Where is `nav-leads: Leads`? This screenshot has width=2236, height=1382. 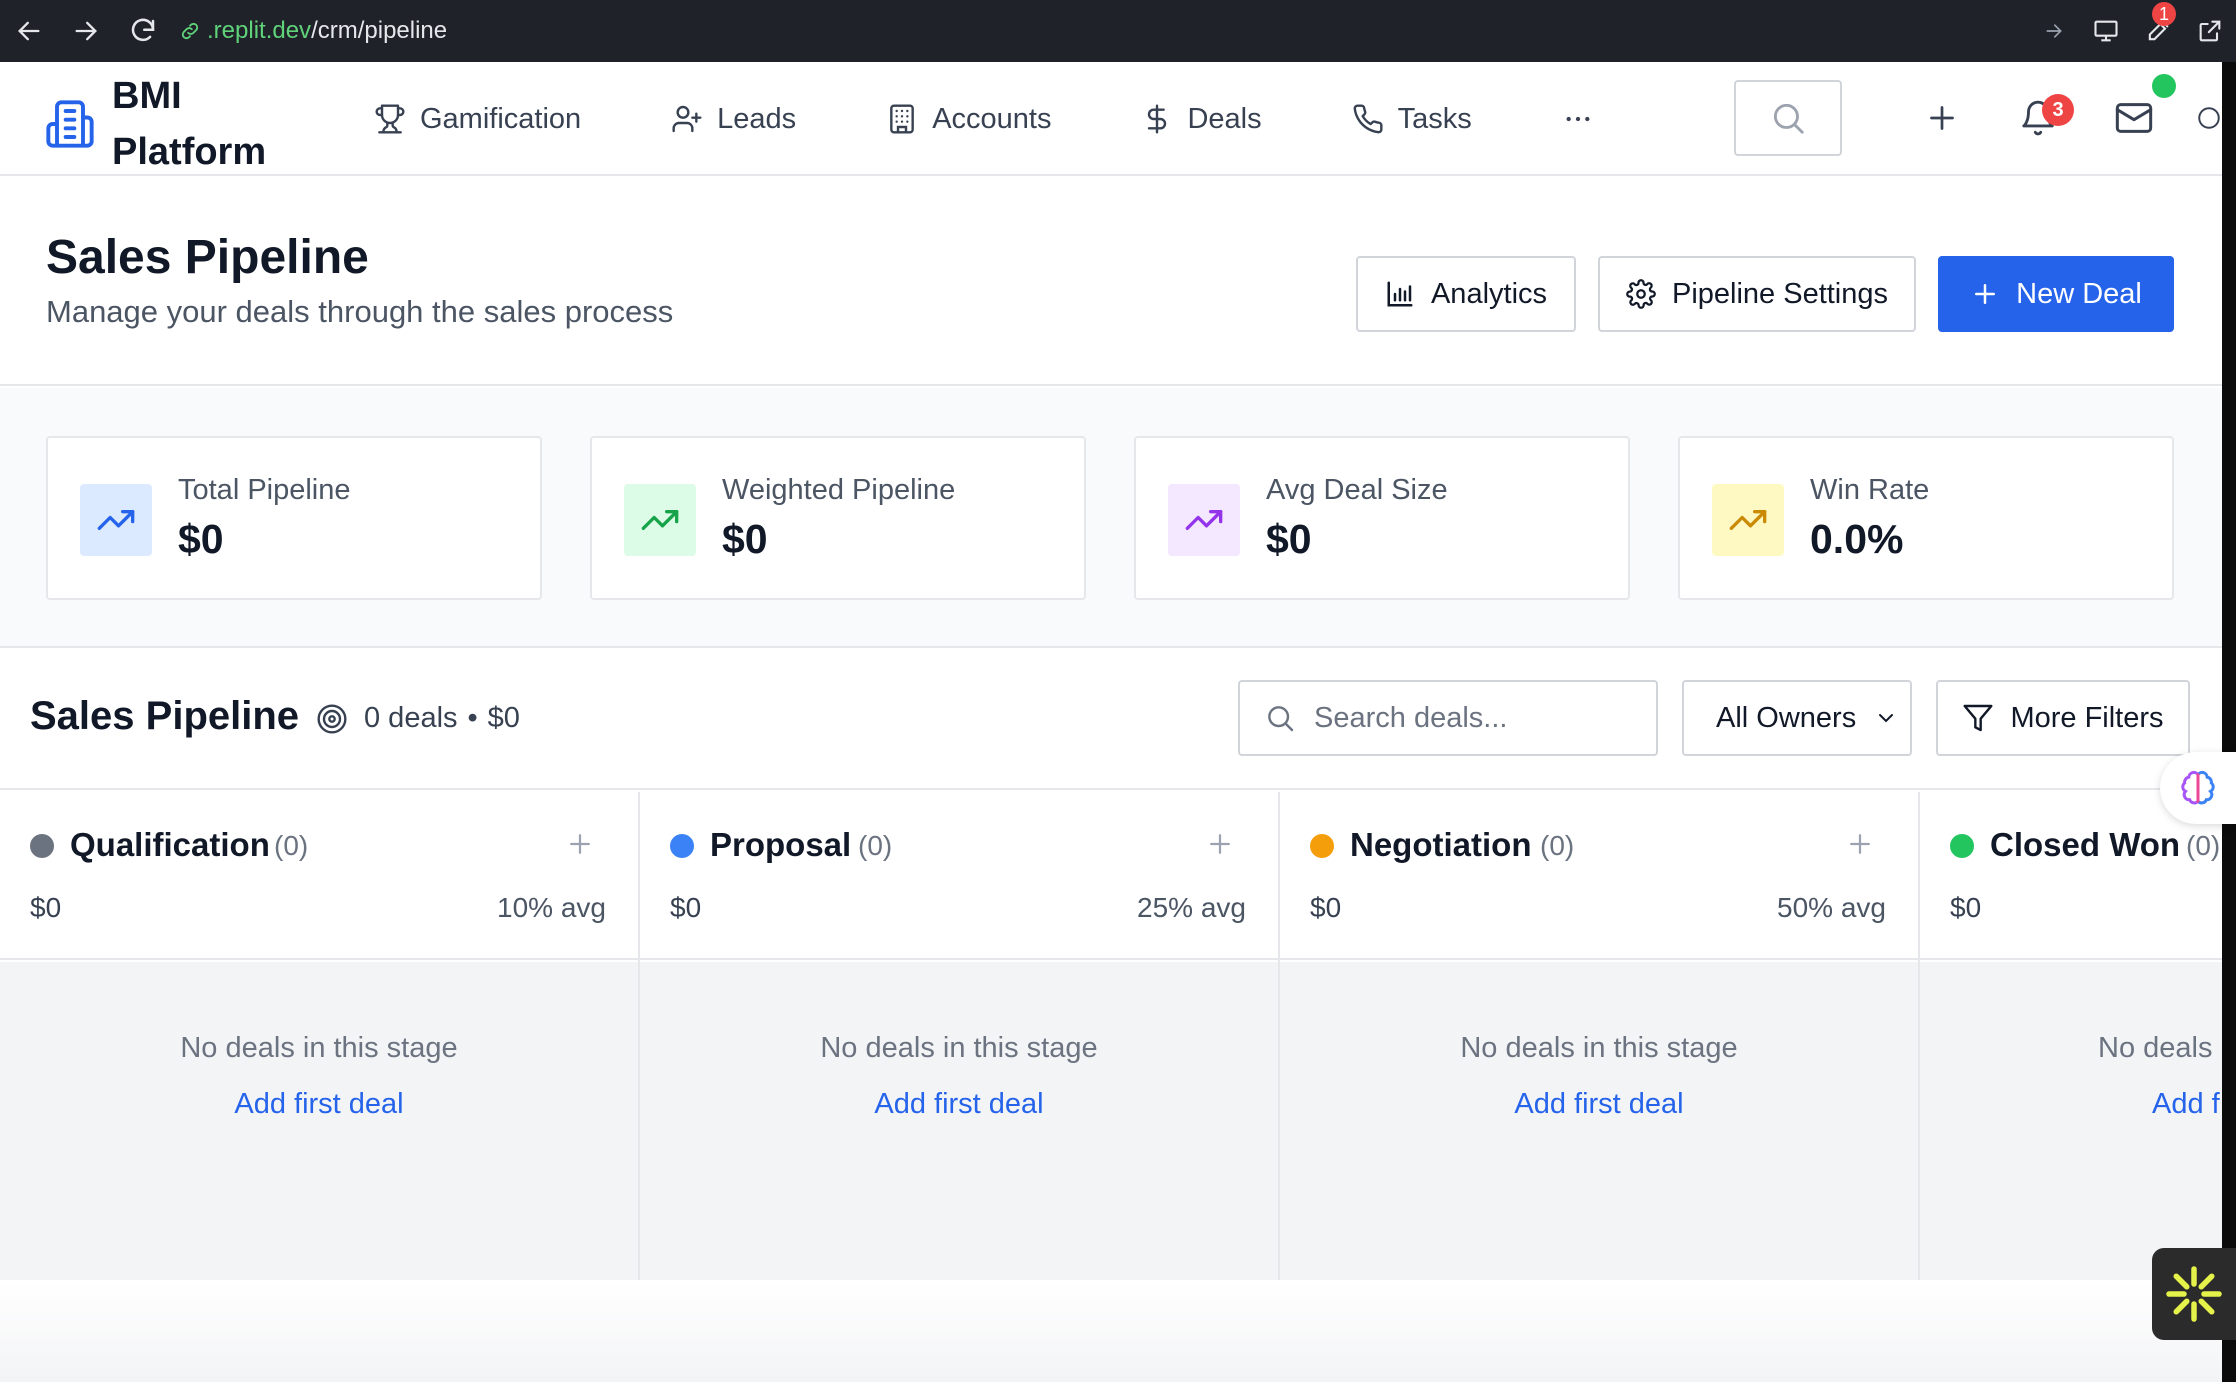 nav-leads: Leads is located at coordinates (733, 119).